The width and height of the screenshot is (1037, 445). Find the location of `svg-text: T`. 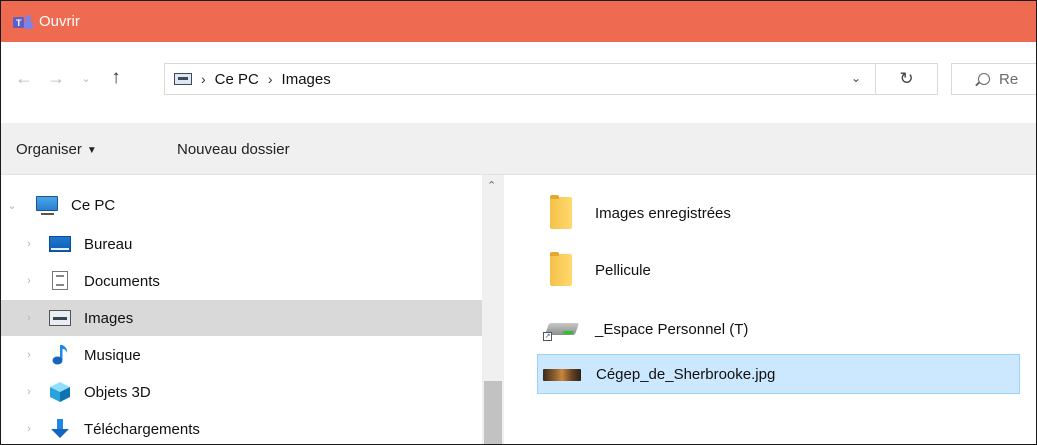

svg-text: T is located at coordinates (19, 23).